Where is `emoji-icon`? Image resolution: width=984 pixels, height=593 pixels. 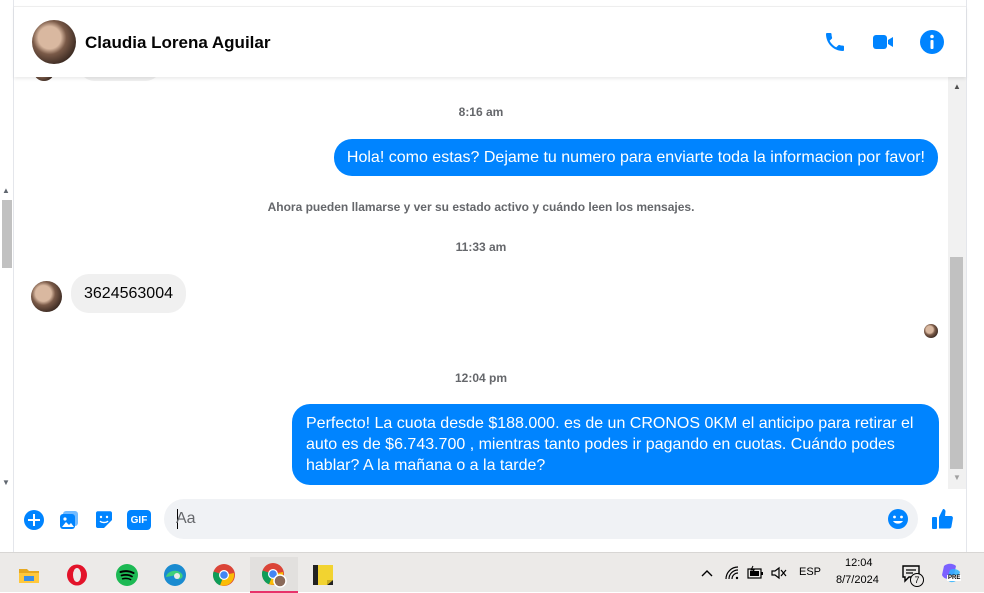
emoji-icon is located at coordinates (898, 519).